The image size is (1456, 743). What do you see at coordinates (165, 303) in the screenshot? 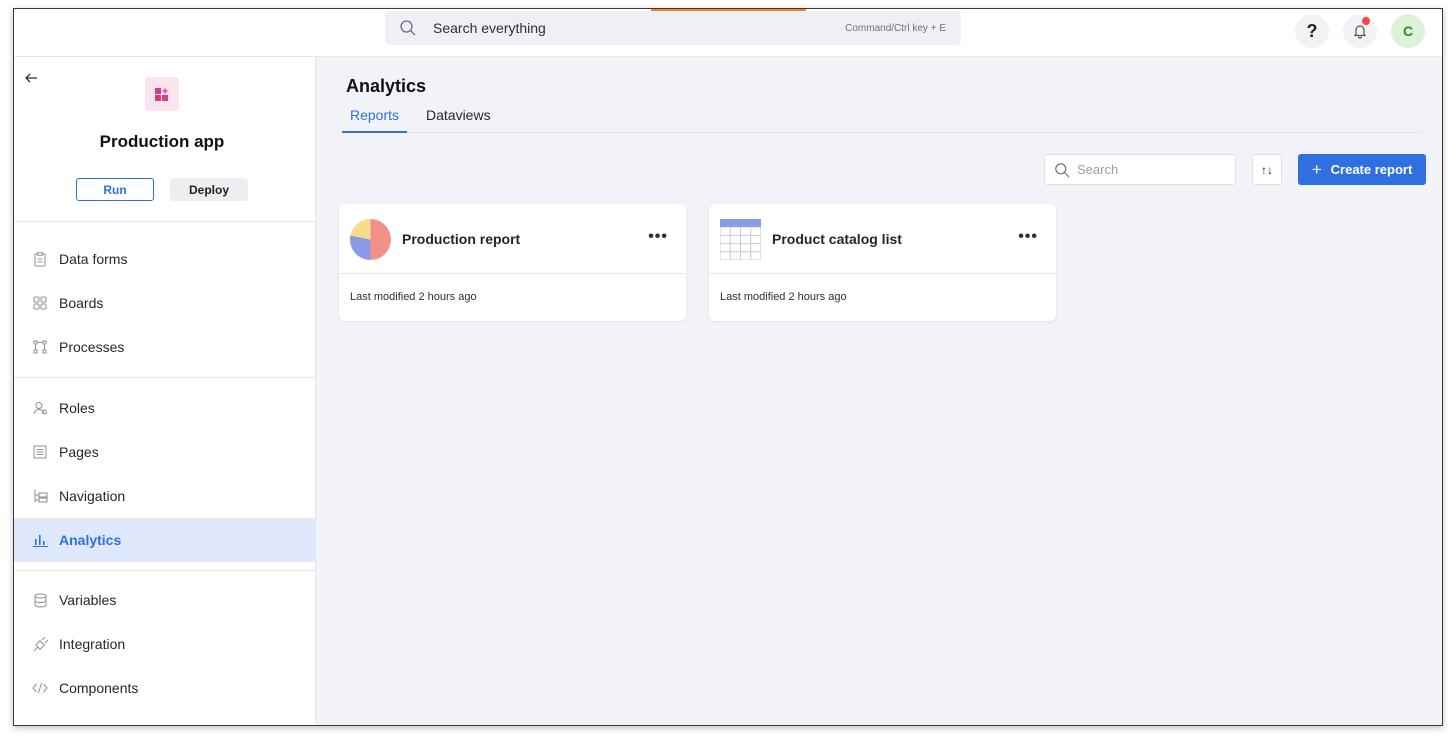
I see `sidebar-item-boards: Boards` at bounding box center [165, 303].